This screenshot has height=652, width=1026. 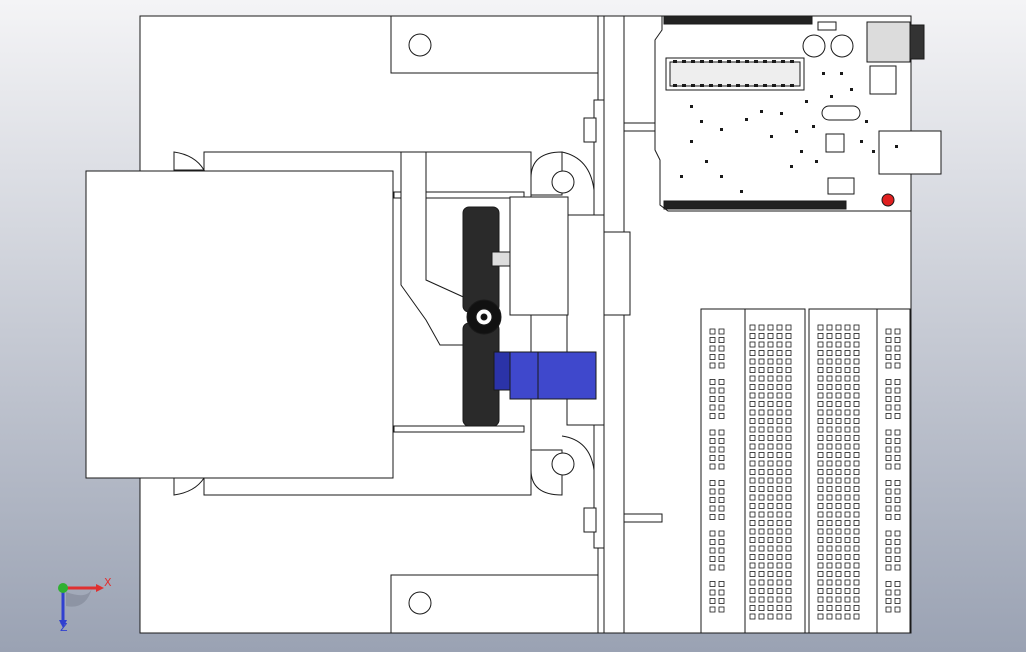 What do you see at coordinates (643, 518) in the screenshot?
I see `shaft` at bounding box center [643, 518].